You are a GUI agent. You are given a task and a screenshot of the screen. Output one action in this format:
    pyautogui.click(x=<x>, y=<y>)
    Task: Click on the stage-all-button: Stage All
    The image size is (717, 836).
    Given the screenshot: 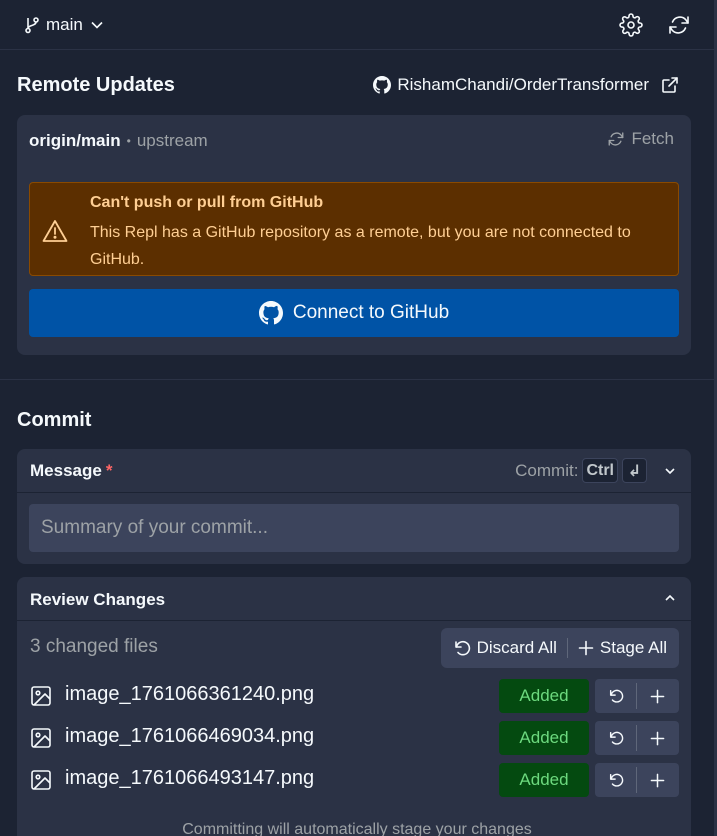 What is the action you would take?
    pyautogui.click(x=622, y=648)
    